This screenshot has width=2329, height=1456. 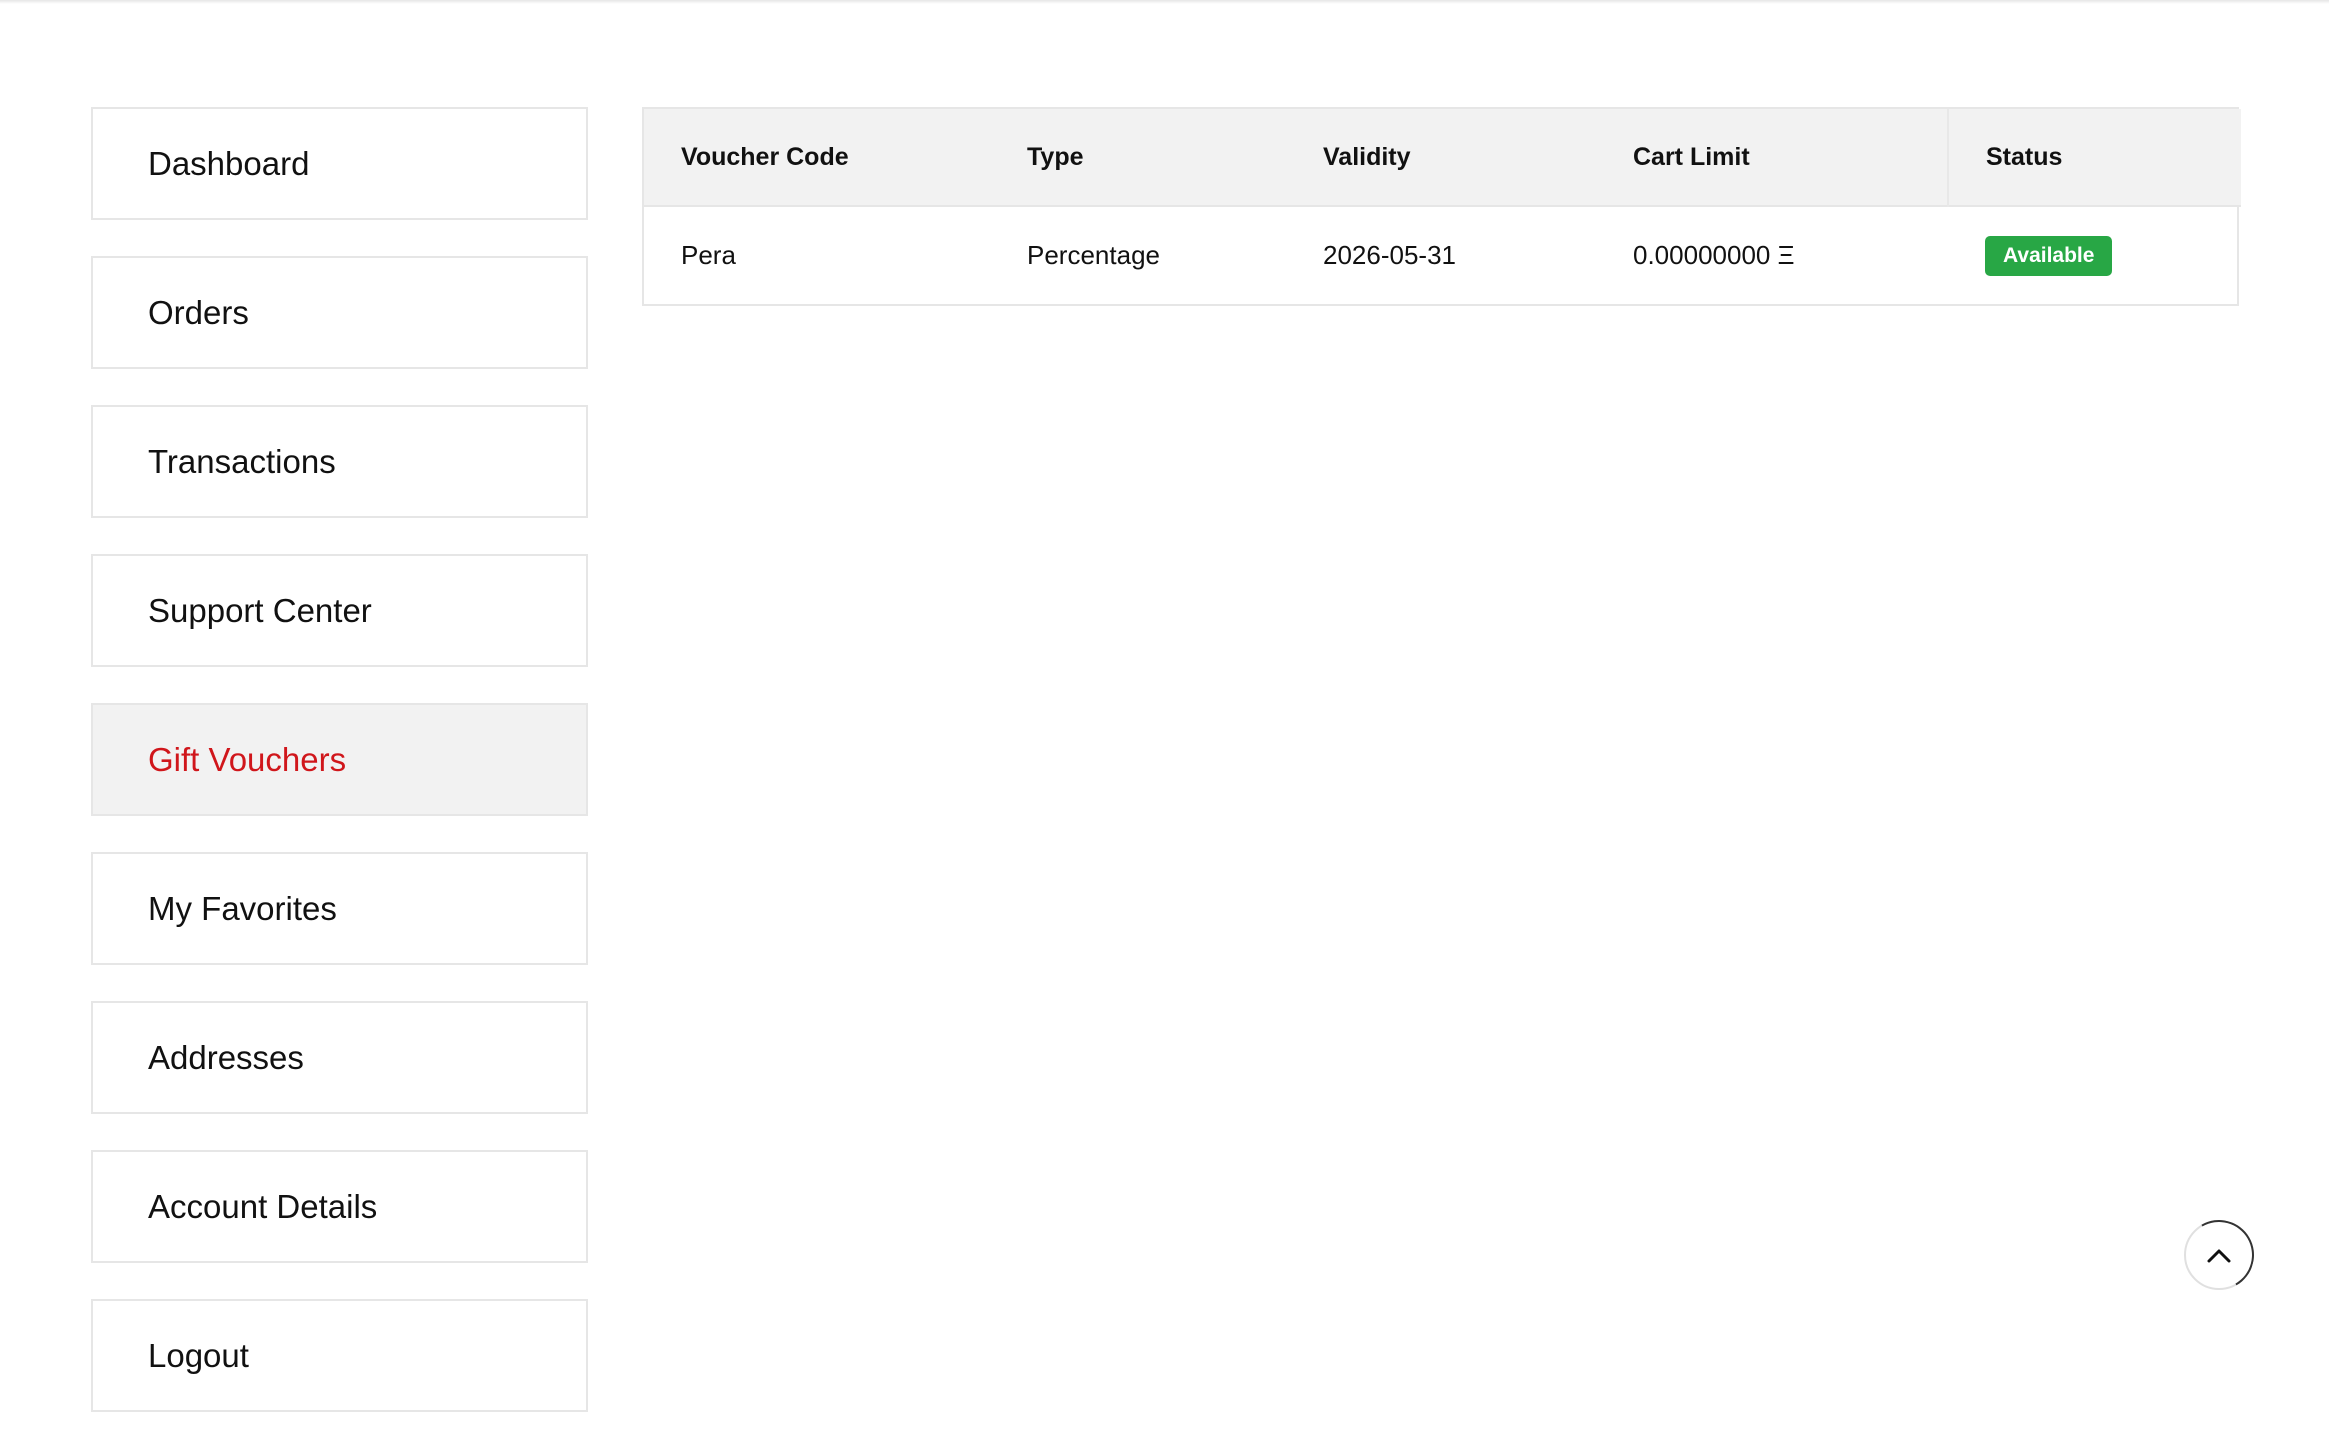 I want to click on column-header-status: Status, so click(x=2094, y=157).